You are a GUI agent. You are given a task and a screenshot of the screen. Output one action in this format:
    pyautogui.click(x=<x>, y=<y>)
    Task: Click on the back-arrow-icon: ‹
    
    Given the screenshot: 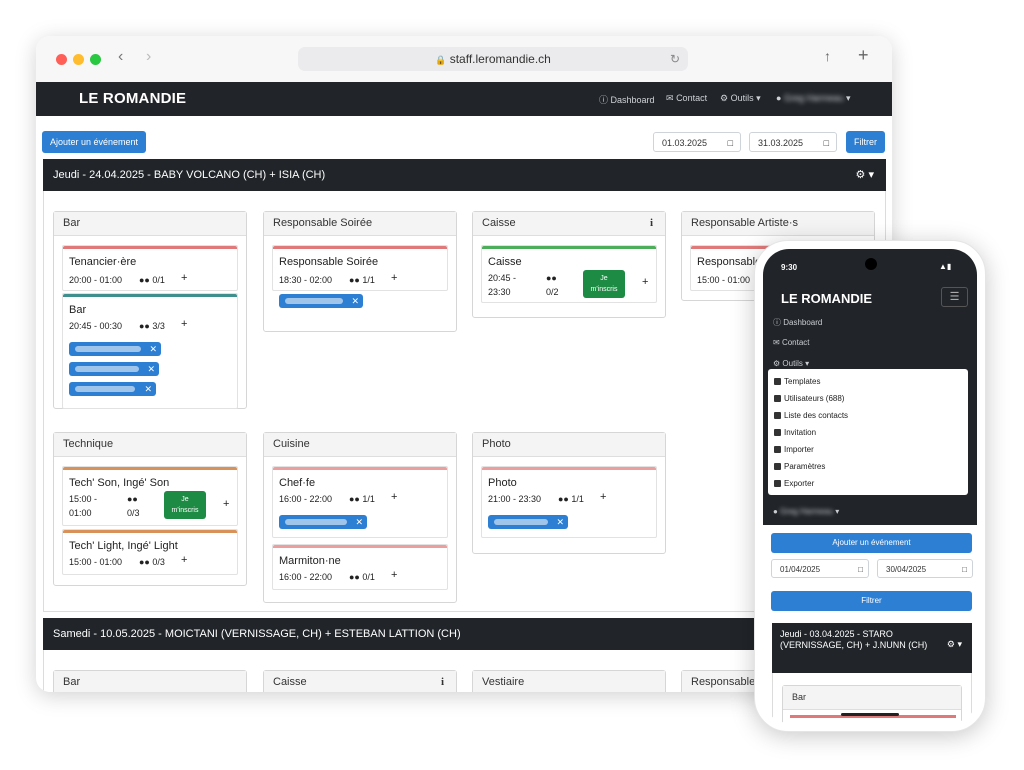 What is the action you would take?
    pyautogui.click(x=120, y=57)
    